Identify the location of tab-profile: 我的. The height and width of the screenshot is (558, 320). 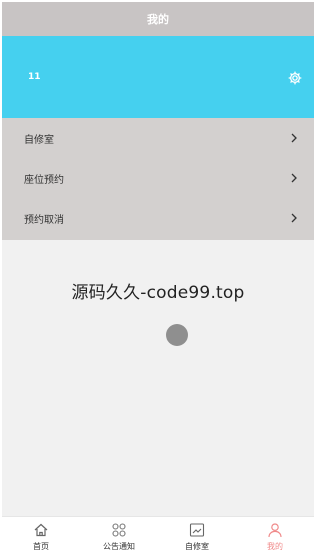
(275, 535).